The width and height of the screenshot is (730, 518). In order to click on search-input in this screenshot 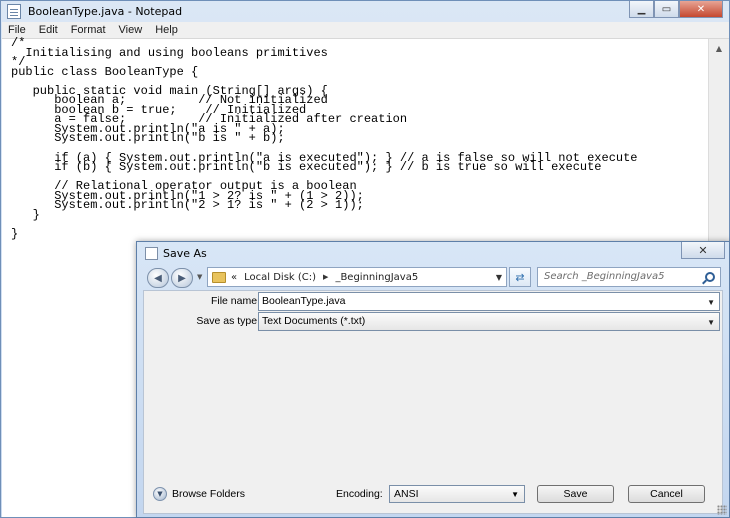, I will do `click(619, 276)`.